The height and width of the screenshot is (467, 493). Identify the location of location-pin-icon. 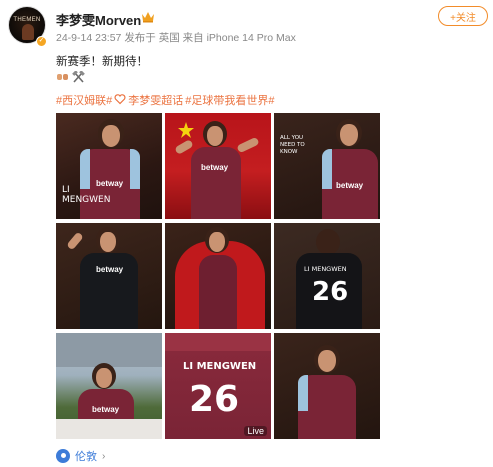
(63, 456).